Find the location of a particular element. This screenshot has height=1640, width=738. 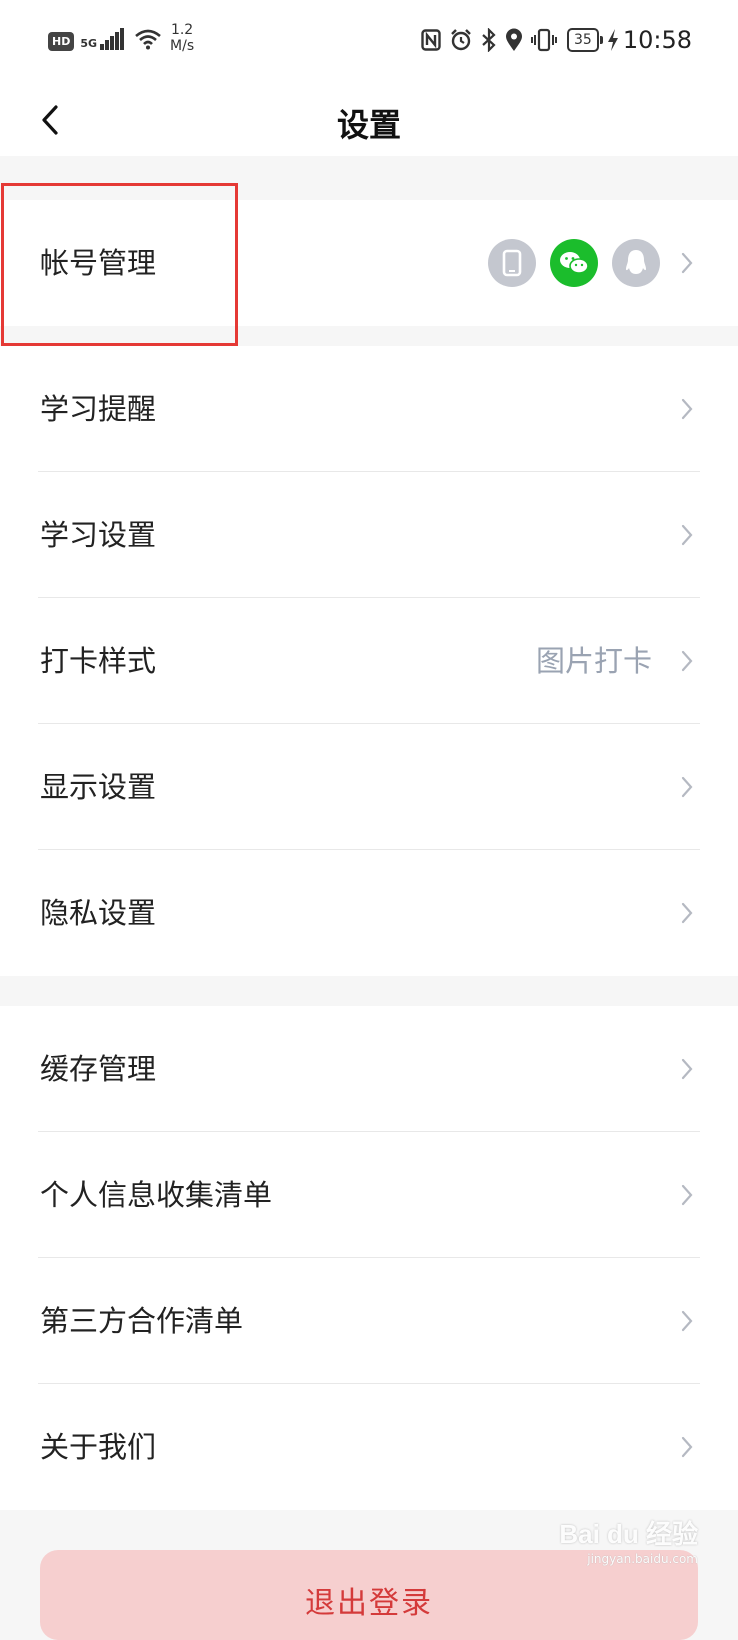

watermark-url: jingyan.baidu.com is located at coordinates (642, 1559).